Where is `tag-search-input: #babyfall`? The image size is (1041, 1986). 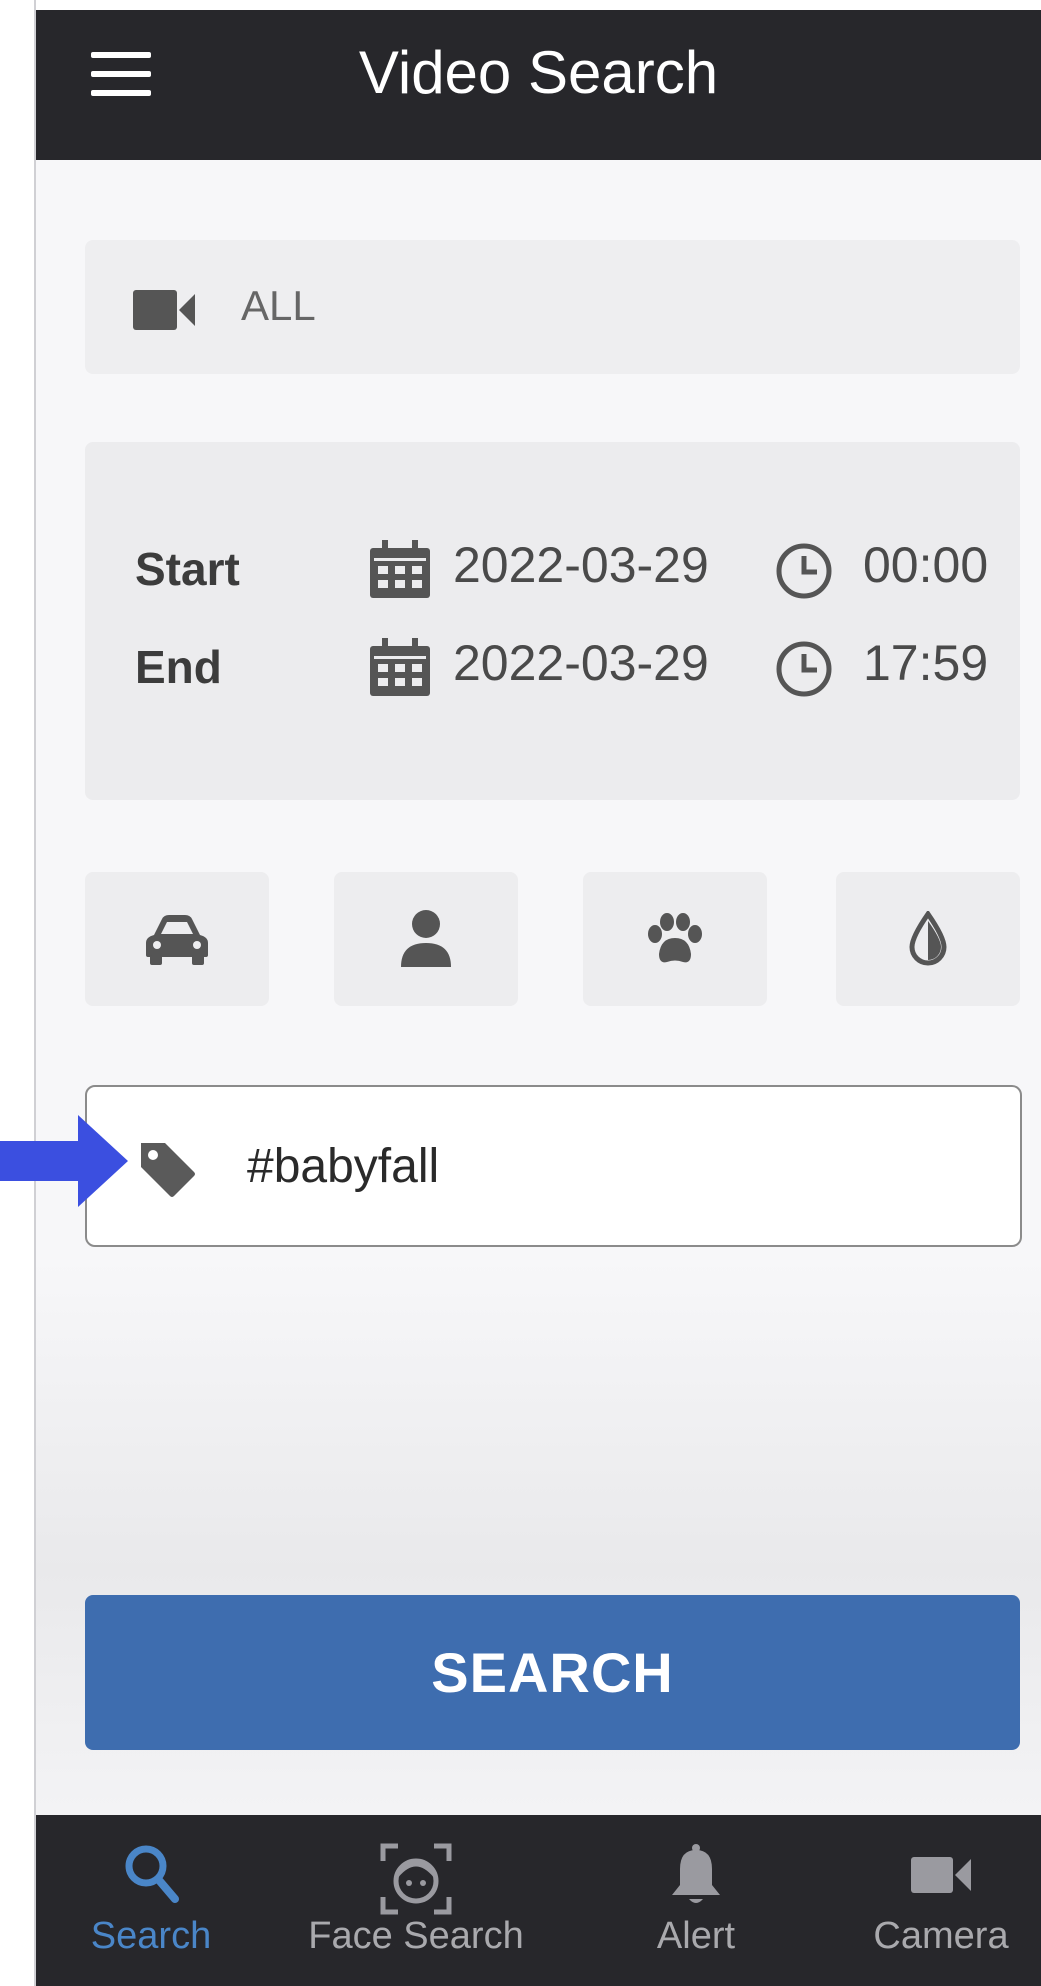
tag-search-input: #babyfall is located at coordinates (553, 1166).